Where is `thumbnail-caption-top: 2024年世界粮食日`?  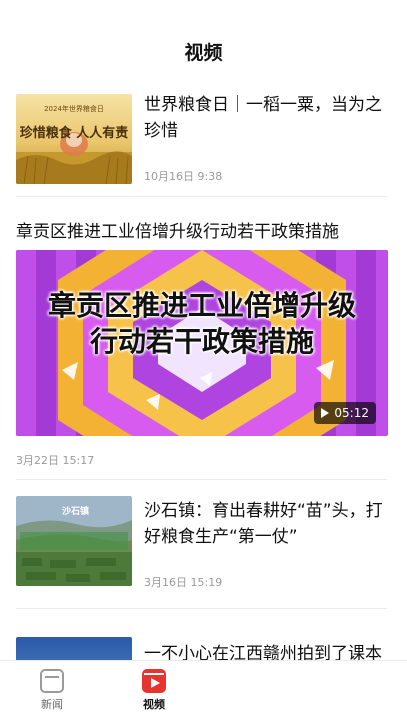 thumbnail-caption-top: 2024年世界粮食日 is located at coordinates (74, 109).